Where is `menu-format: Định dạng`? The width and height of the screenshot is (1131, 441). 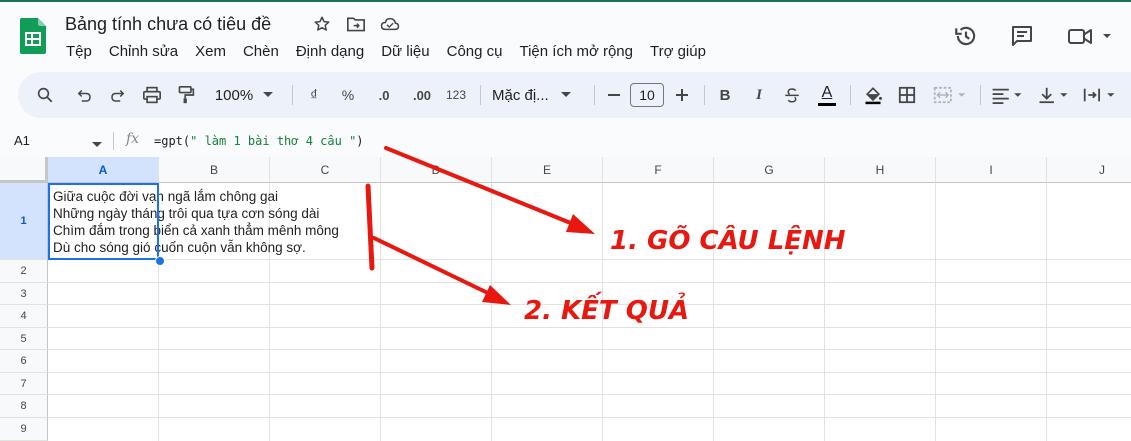 menu-format: Định dạng is located at coordinates (330, 51).